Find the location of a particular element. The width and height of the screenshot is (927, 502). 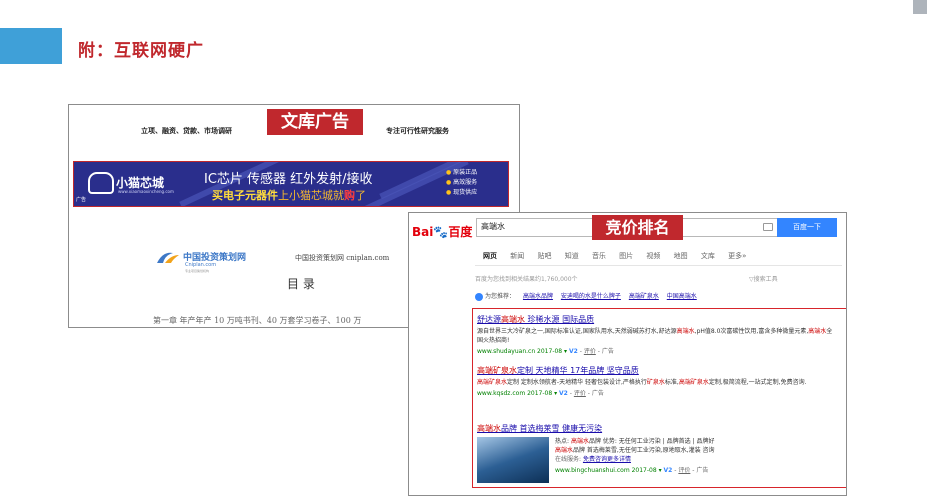

search-query: 高端水 is located at coordinates (493, 226).